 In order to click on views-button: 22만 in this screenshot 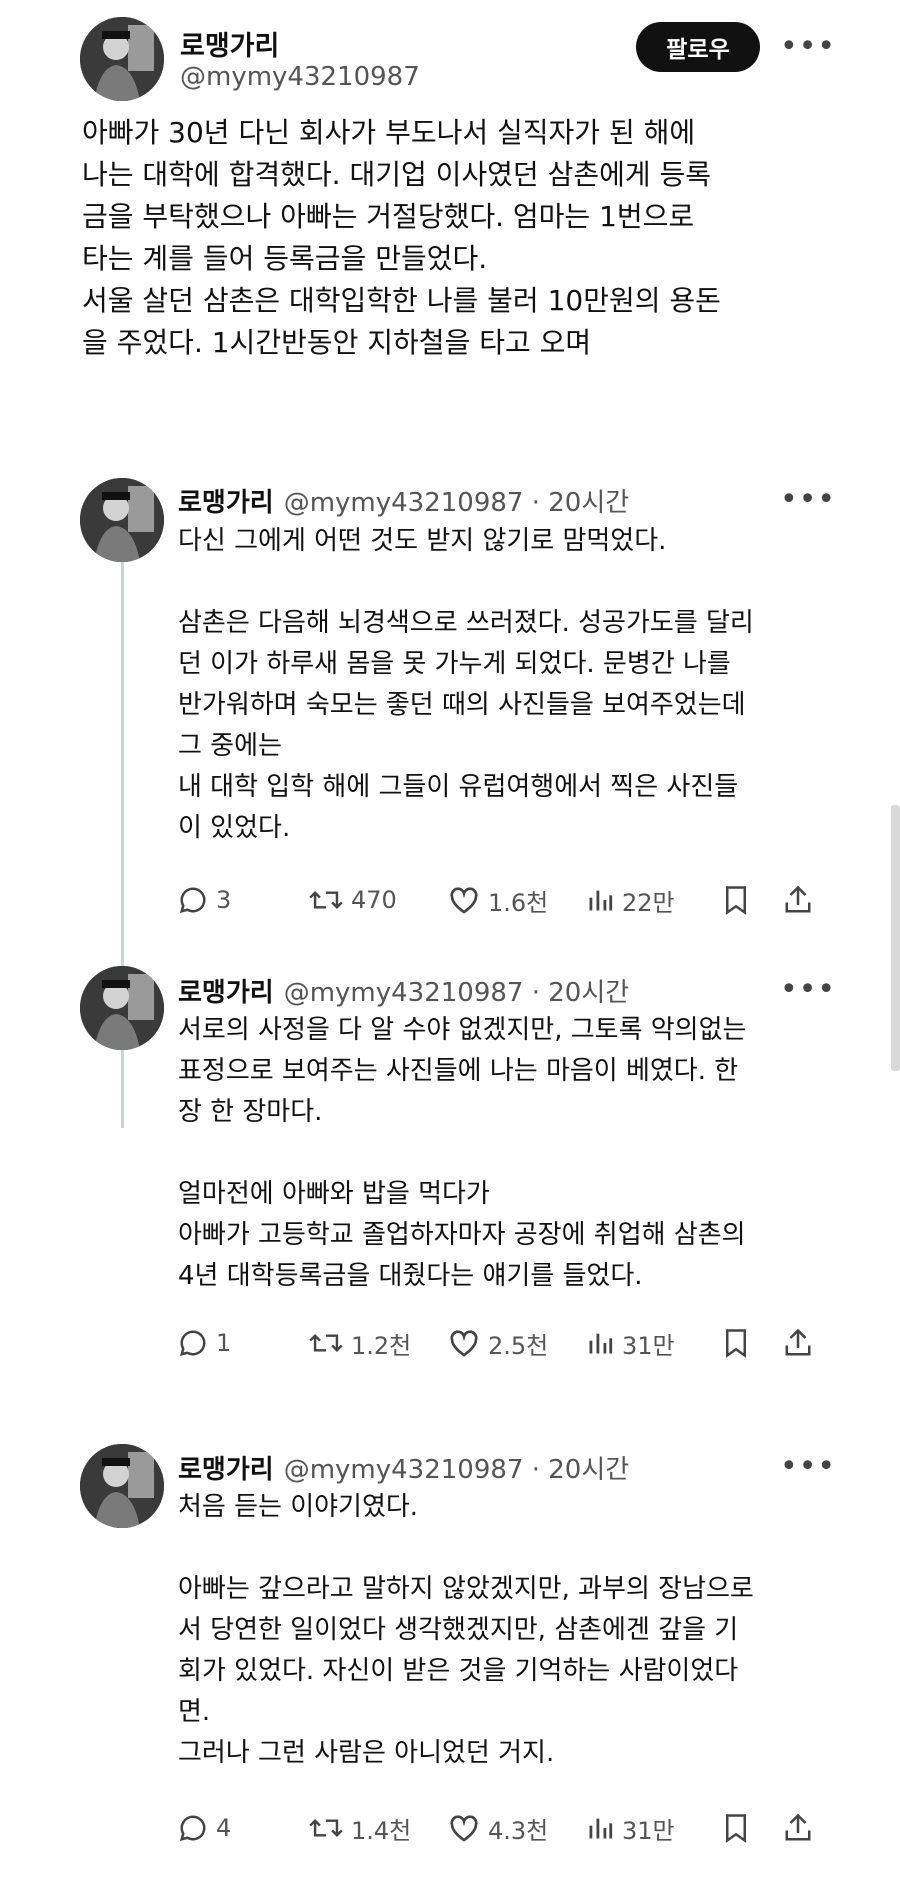, I will do `click(630, 900)`.